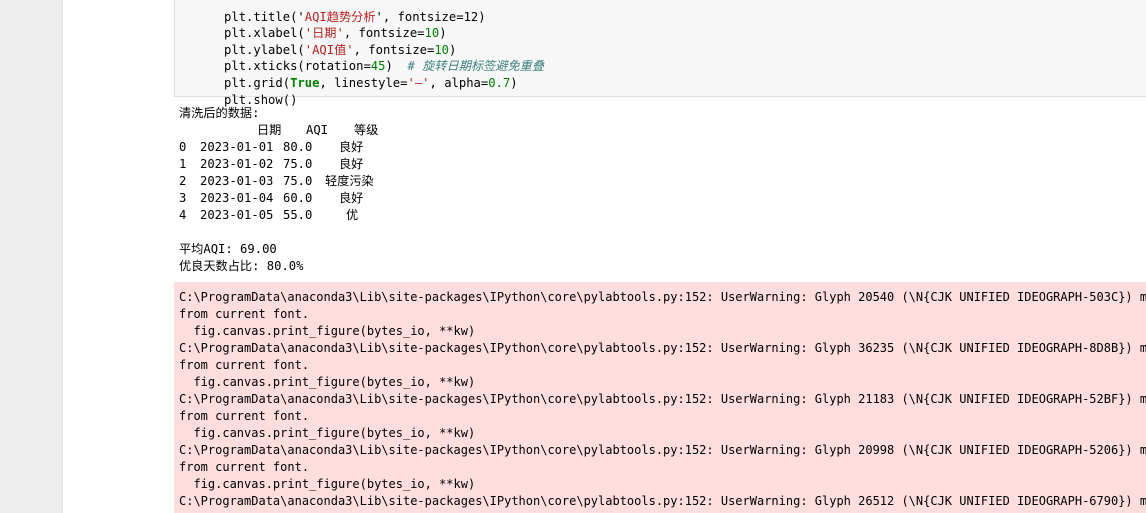 The width and height of the screenshot is (1146, 513). I want to click on dataframe-row: 1 2023-01-02 75.0 良好, so click(329, 164).